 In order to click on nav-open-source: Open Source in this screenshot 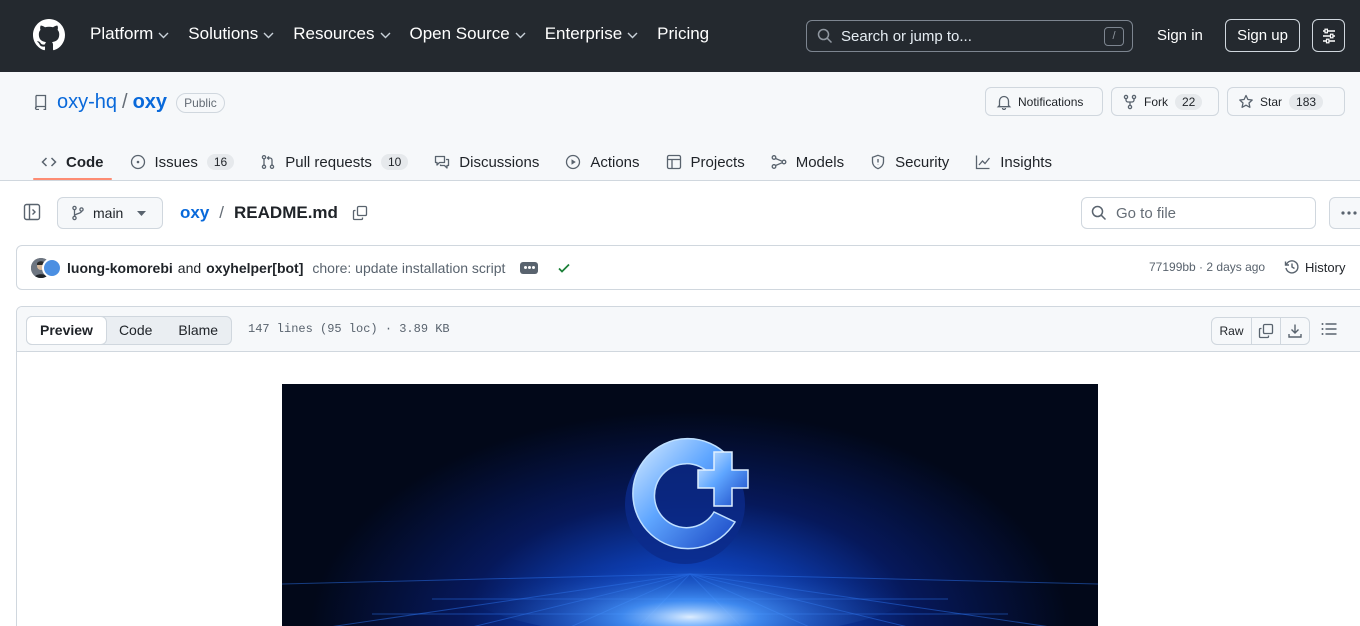, I will do `click(468, 34)`.